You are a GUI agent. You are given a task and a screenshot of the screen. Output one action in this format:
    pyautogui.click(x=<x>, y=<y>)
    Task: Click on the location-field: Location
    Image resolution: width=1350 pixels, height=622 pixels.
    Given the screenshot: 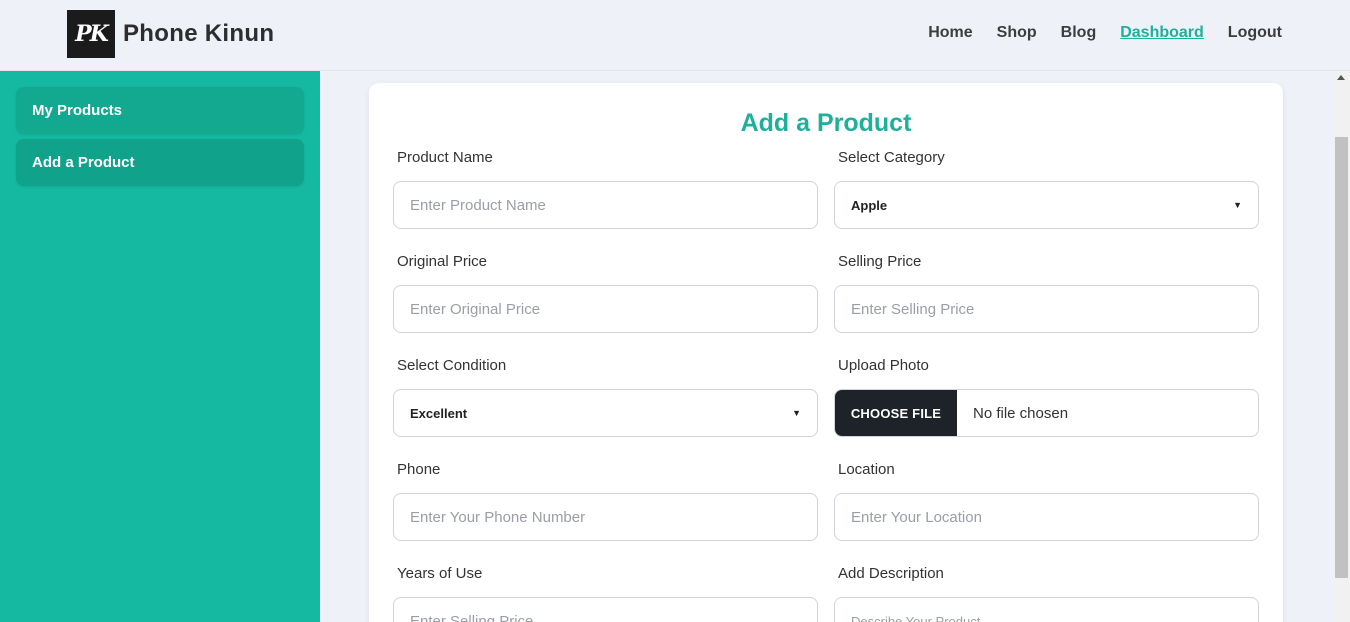 What is the action you would take?
    pyautogui.click(x=1046, y=501)
    